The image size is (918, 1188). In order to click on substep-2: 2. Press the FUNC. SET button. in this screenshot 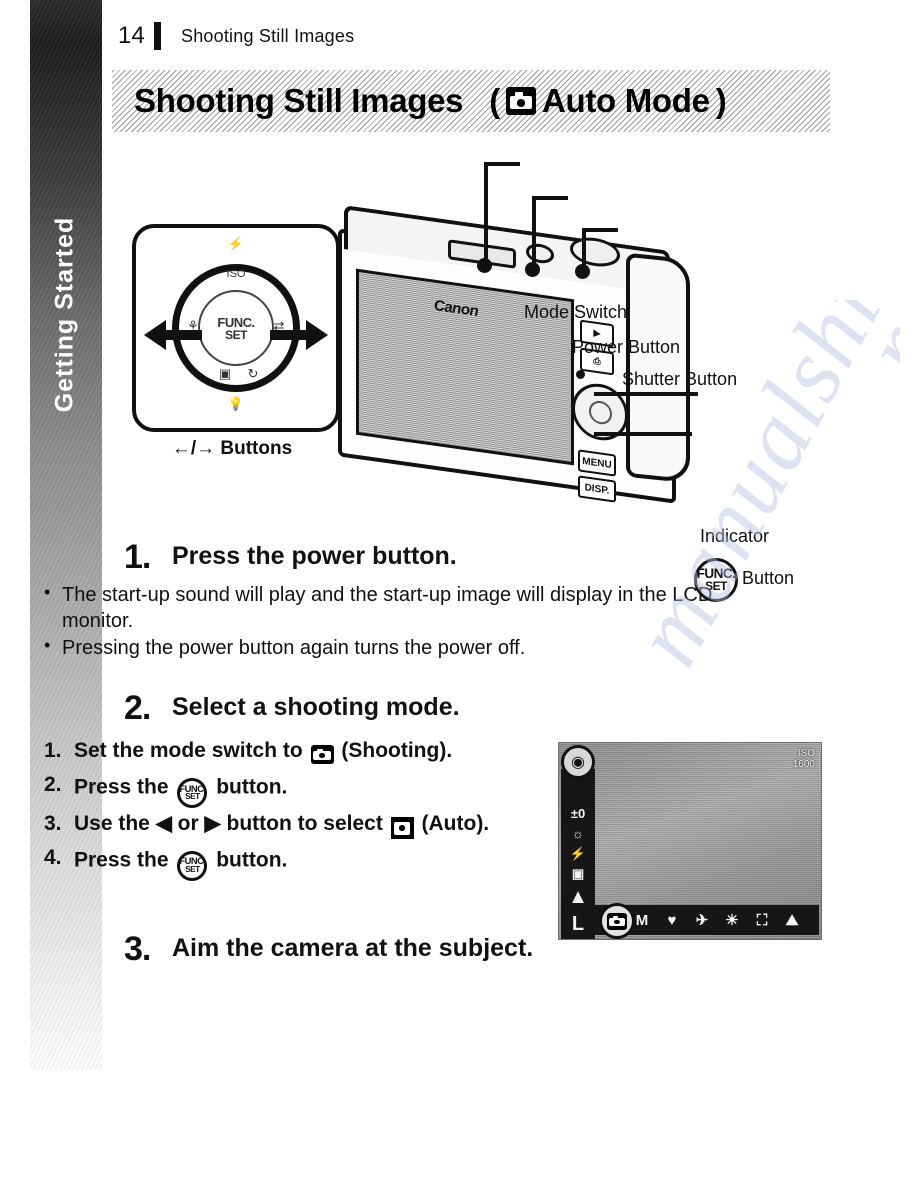, I will do `click(254, 790)`.